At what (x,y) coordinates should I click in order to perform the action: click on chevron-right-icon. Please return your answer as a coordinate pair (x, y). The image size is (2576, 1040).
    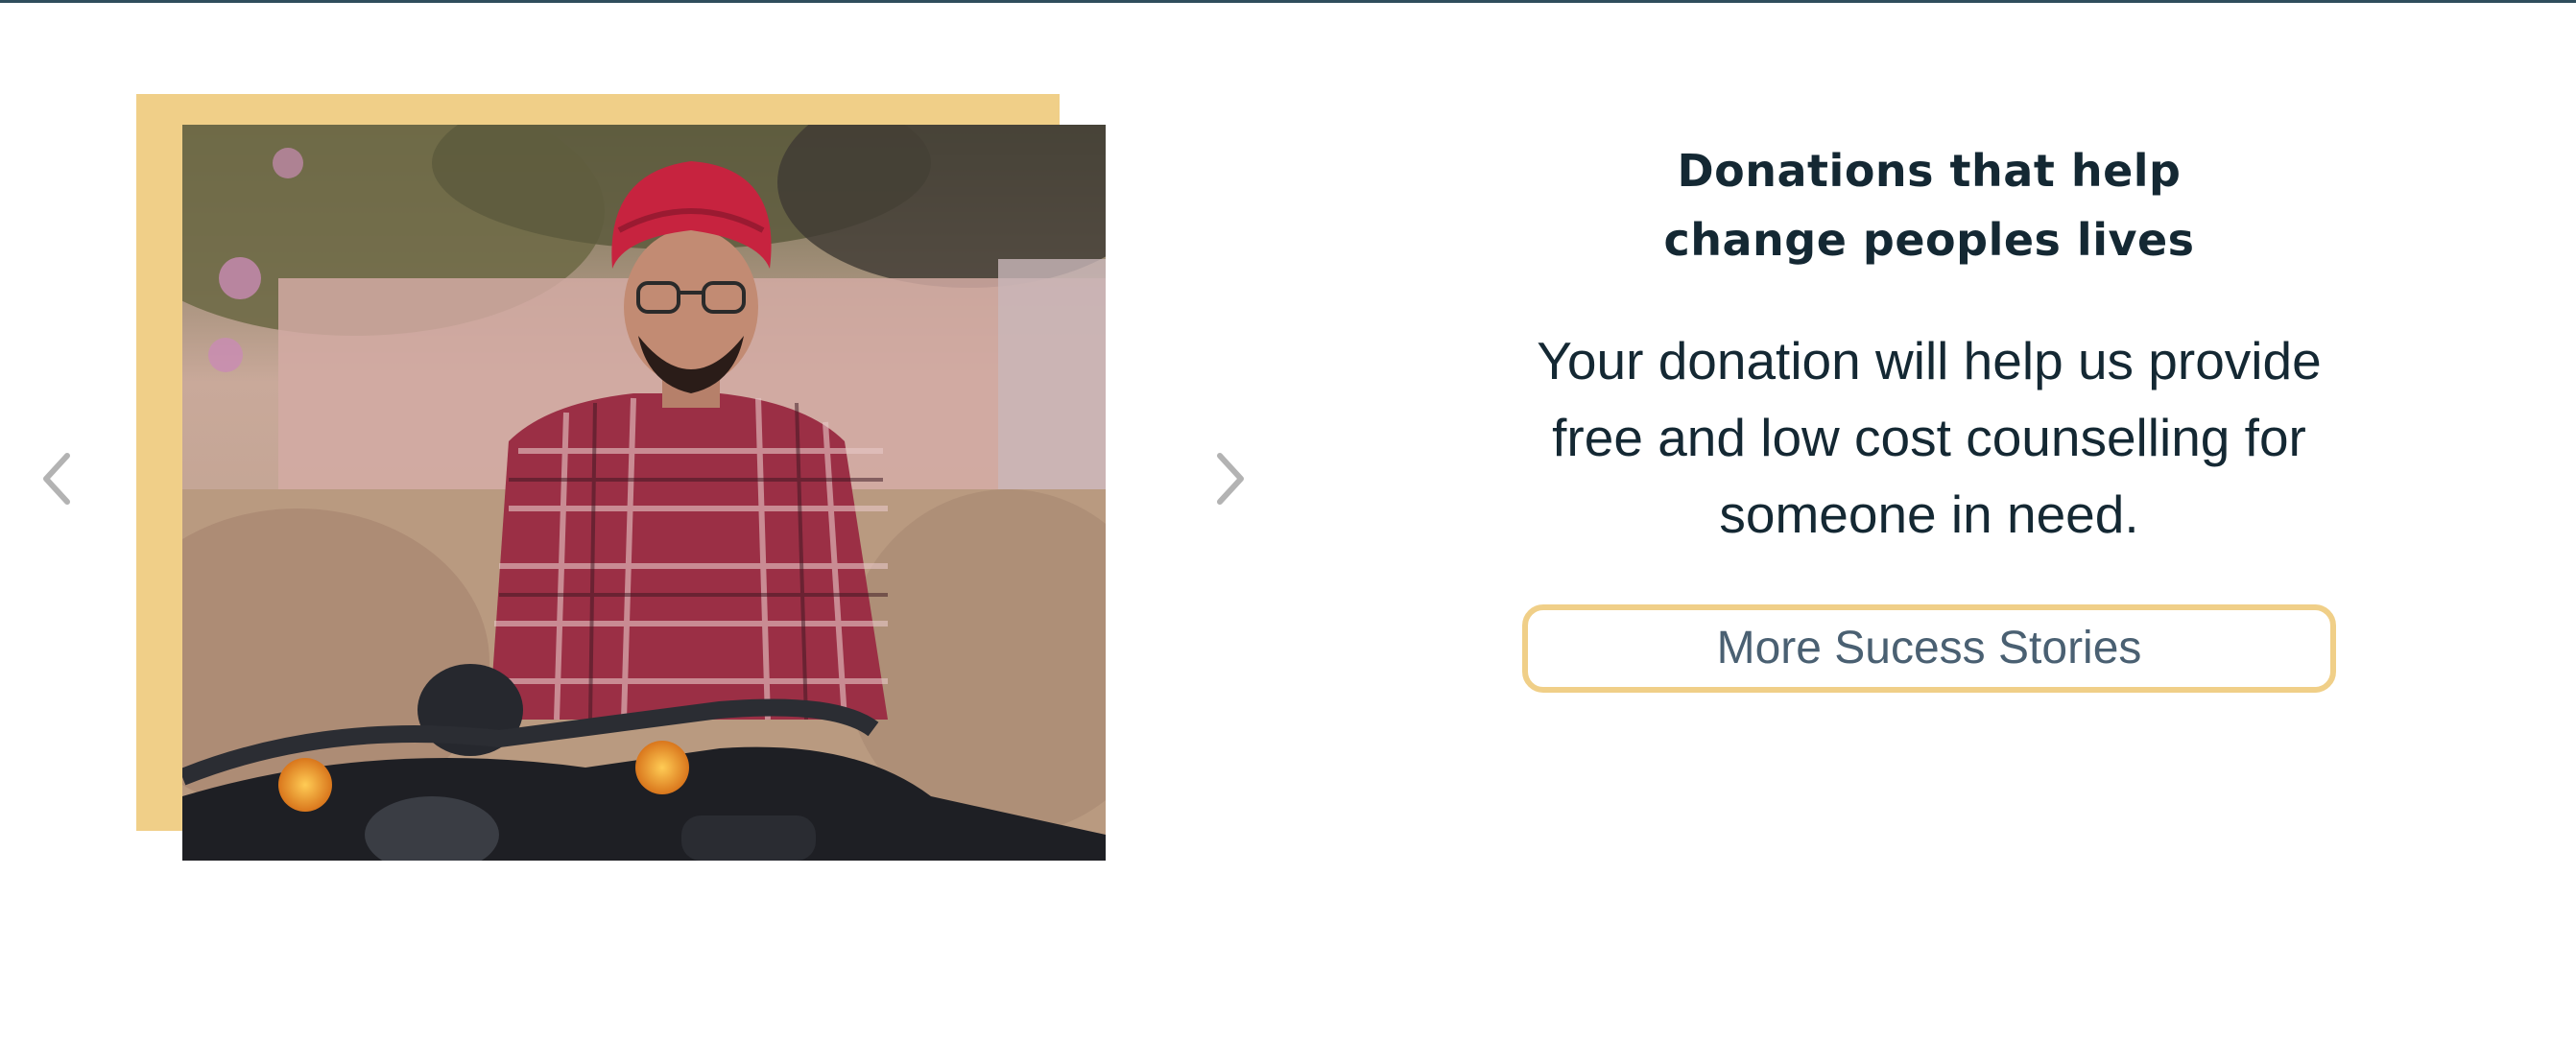
    Looking at the image, I should click on (1230, 479).